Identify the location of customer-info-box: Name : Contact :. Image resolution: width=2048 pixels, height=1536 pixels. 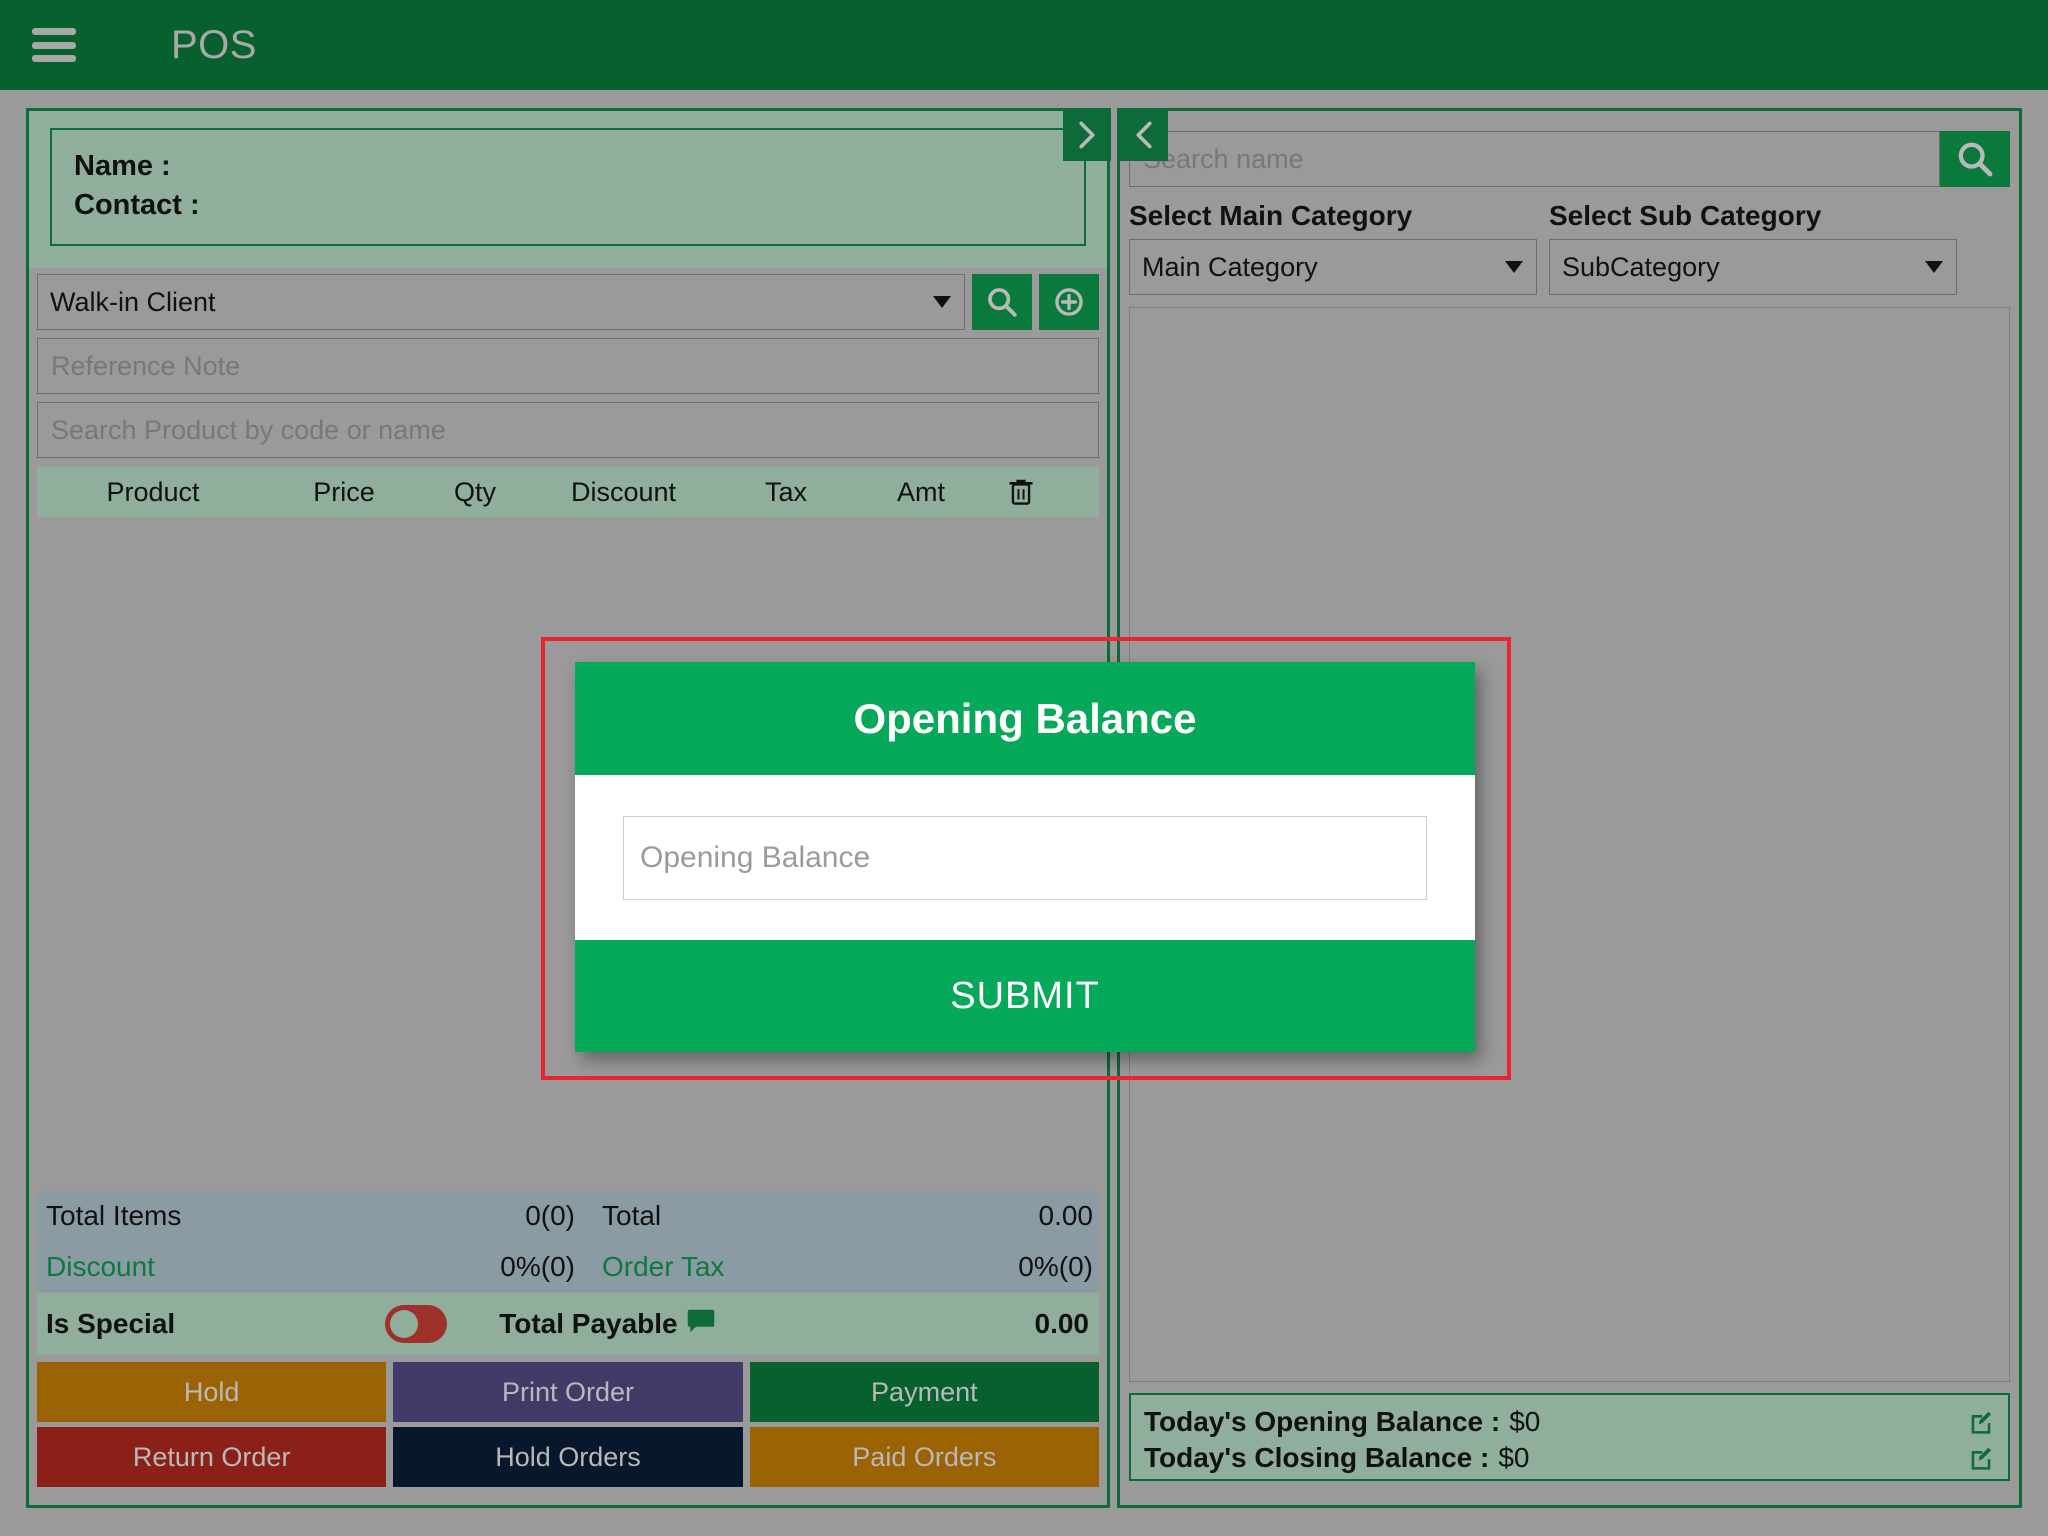
(568, 187).